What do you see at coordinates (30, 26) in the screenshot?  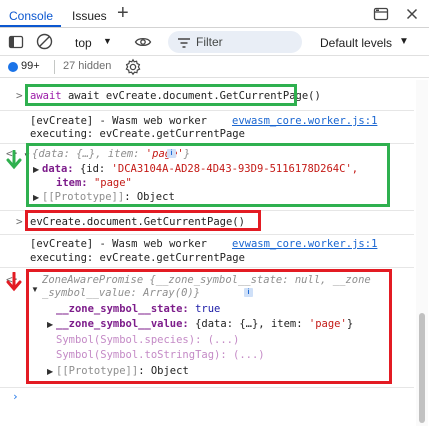 I see `active-tab-indicator` at bounding box center [30, 26].